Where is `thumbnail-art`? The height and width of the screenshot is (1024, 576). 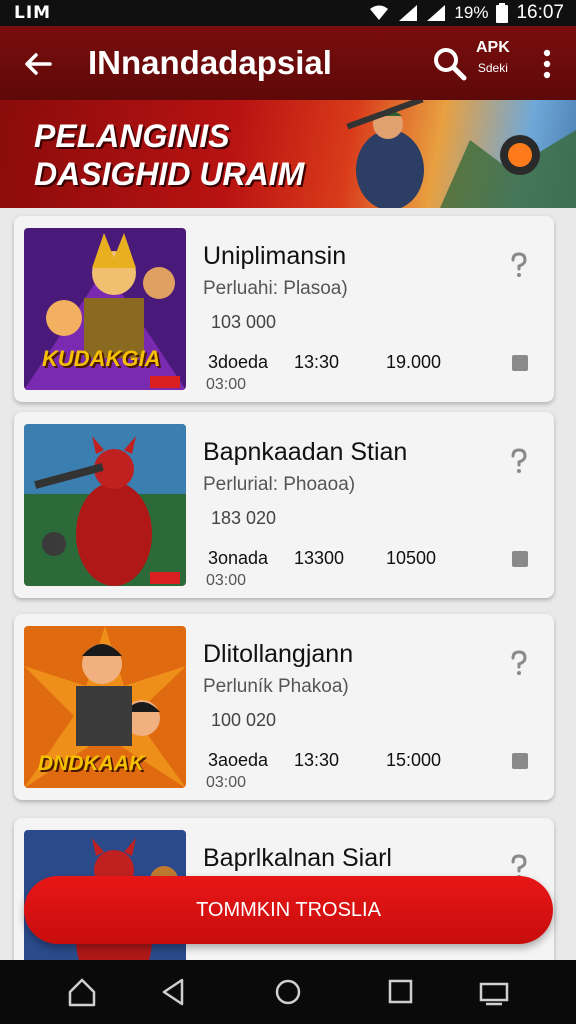 thumbnail-art is located at coordinates (105, 505).